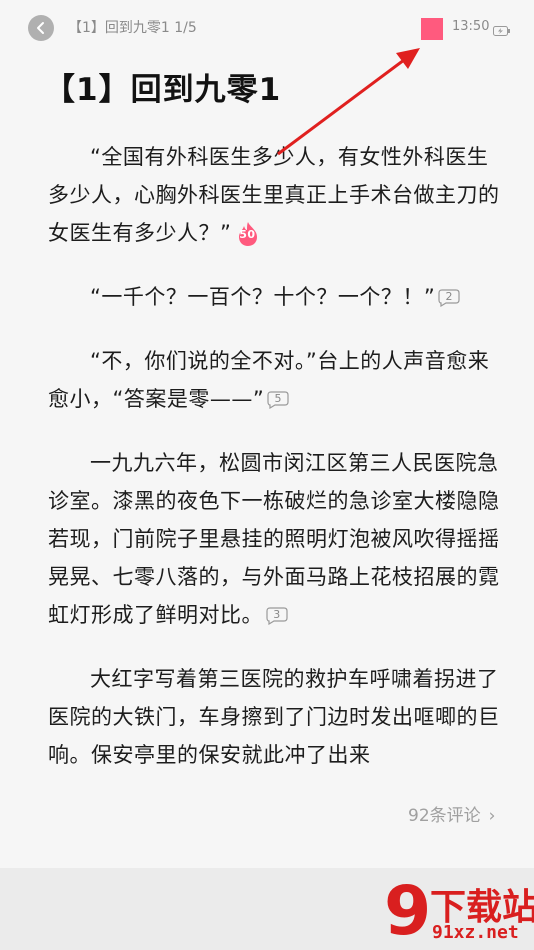 This screenshot has height=950, width=534. I want to click on svg-text: 9, so click(407, 909).